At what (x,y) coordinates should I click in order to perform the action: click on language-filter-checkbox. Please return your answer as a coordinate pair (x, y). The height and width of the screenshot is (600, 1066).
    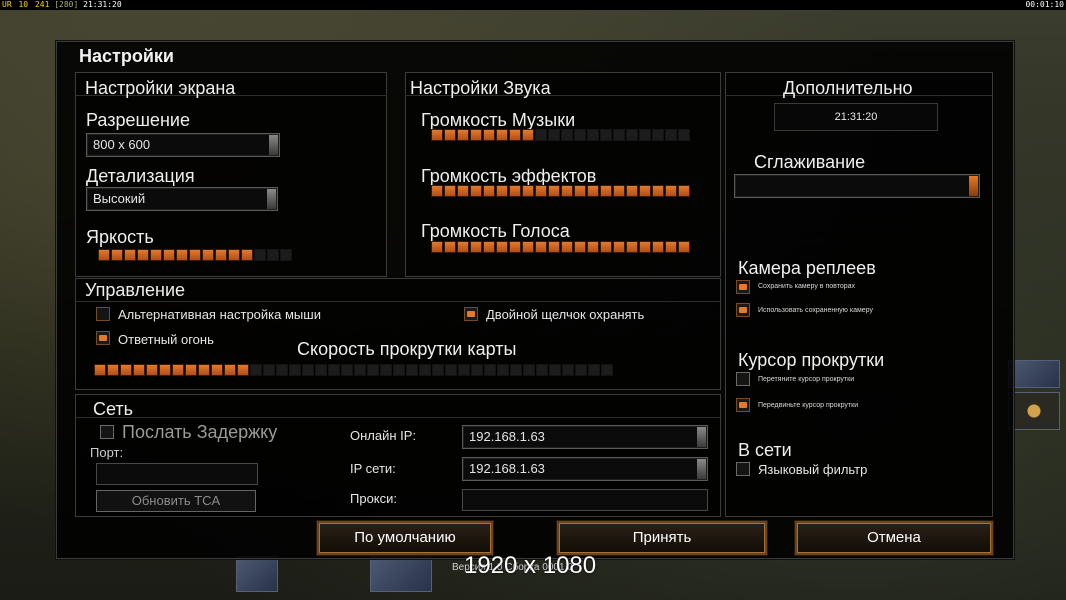
    Looking at the image, I should click on (743, 469).